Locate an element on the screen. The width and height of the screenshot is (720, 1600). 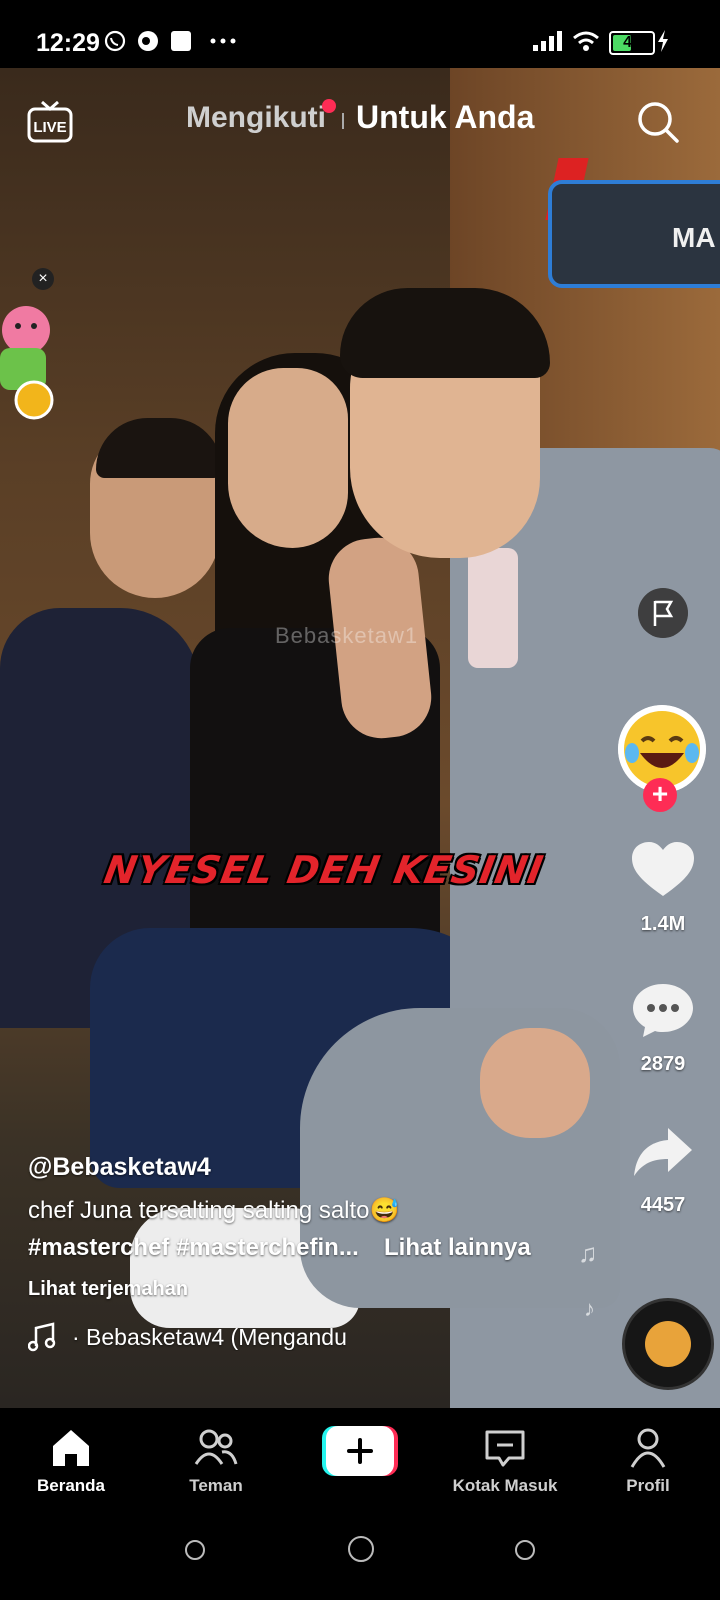
background-sign: MA is located at coordinates (634, 234).